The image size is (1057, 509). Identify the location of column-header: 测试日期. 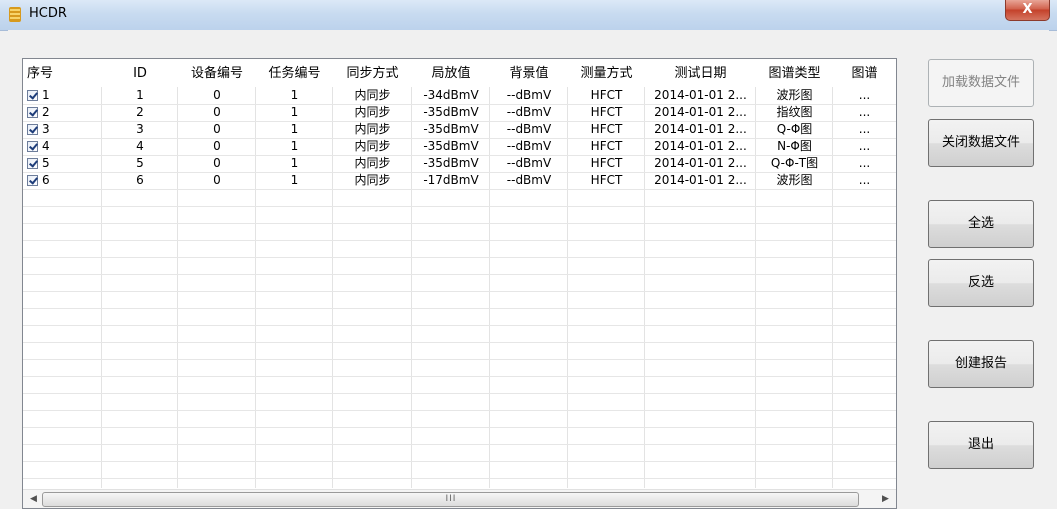
(700, 73).